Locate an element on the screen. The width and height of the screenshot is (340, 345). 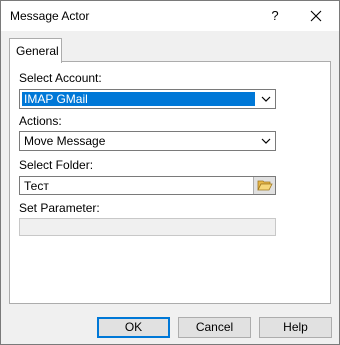
help-button: Help is located at coordinates (295, 327).